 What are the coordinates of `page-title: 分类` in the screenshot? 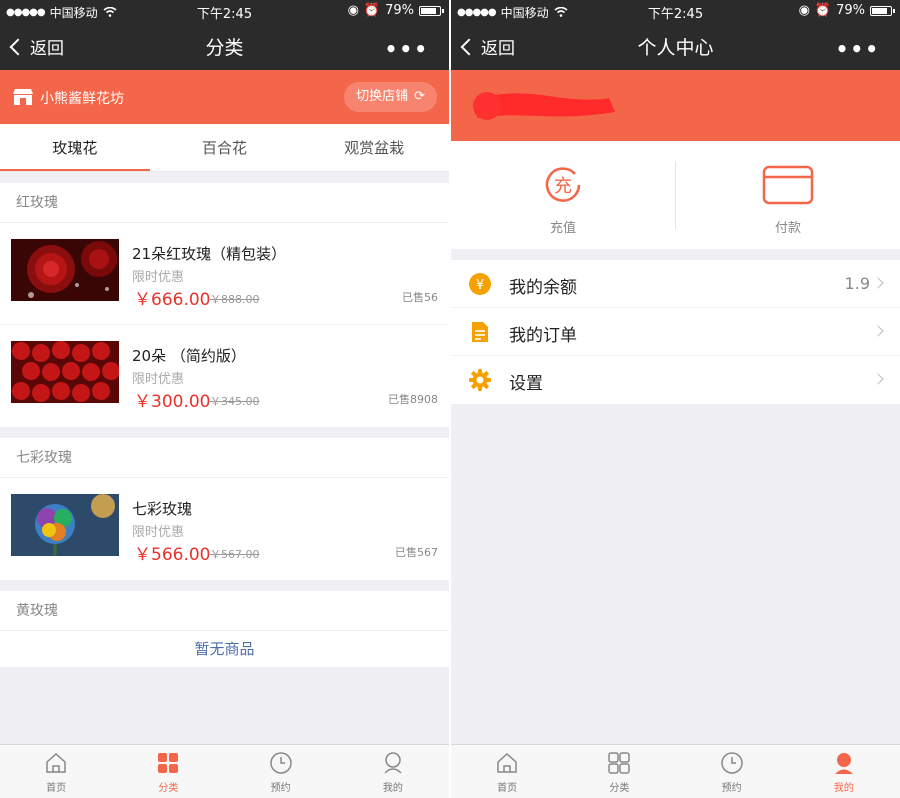 It's located at (224, 48).